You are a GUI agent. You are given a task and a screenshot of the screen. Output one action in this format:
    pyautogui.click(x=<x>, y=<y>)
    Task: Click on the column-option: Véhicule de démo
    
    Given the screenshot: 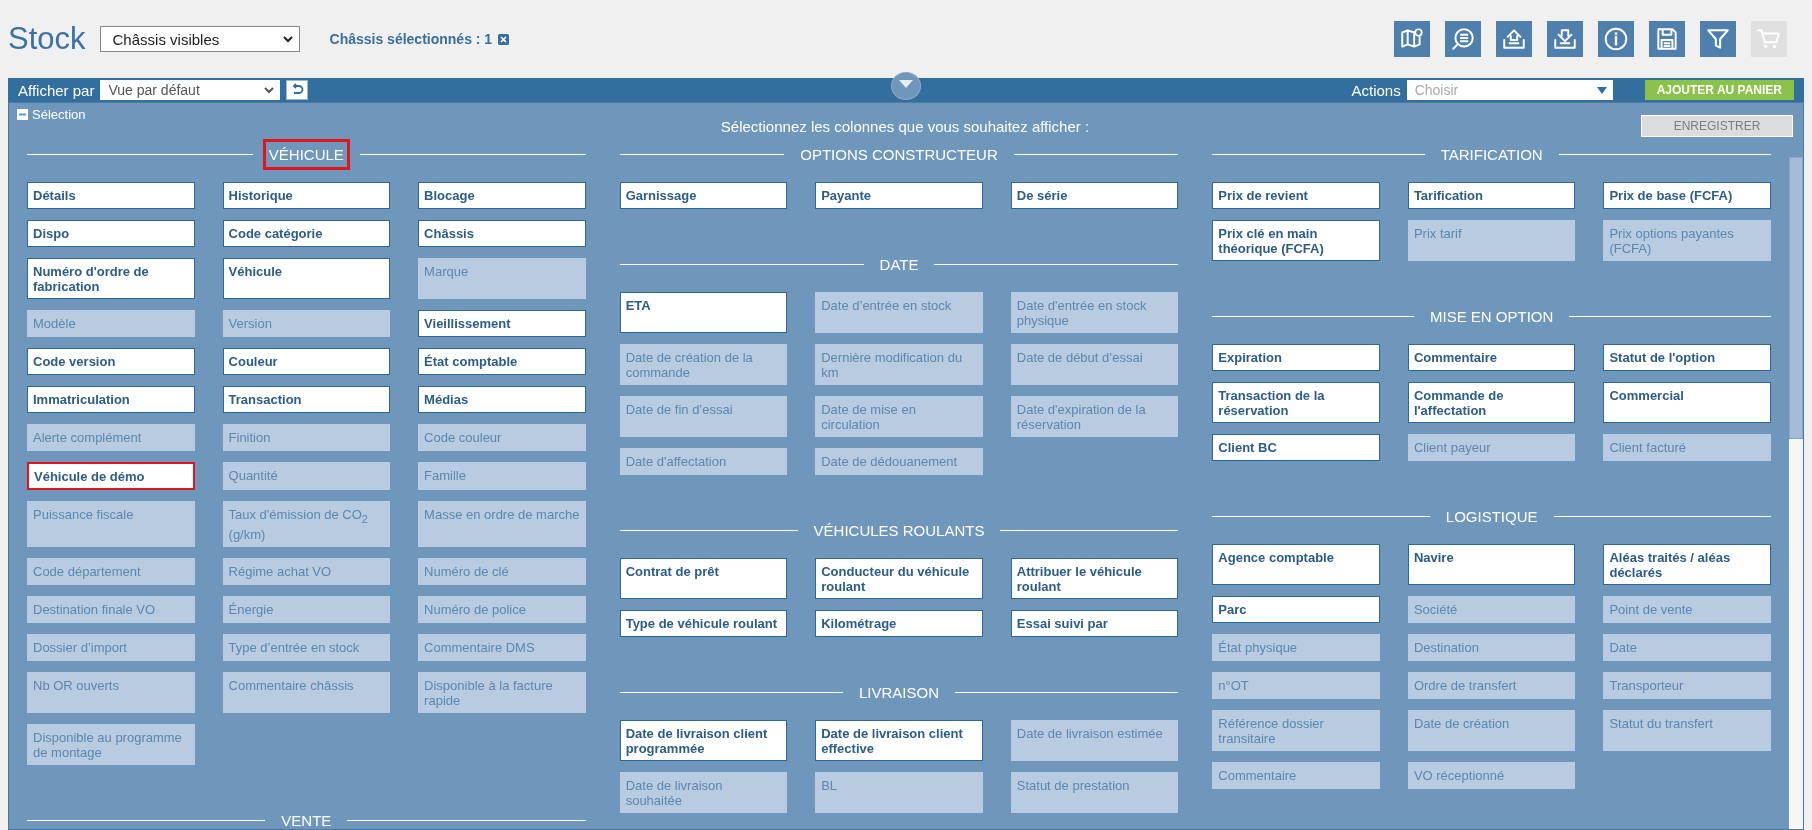 What is the action you would take?
    pyautogui.click(x=111, y=476)
    